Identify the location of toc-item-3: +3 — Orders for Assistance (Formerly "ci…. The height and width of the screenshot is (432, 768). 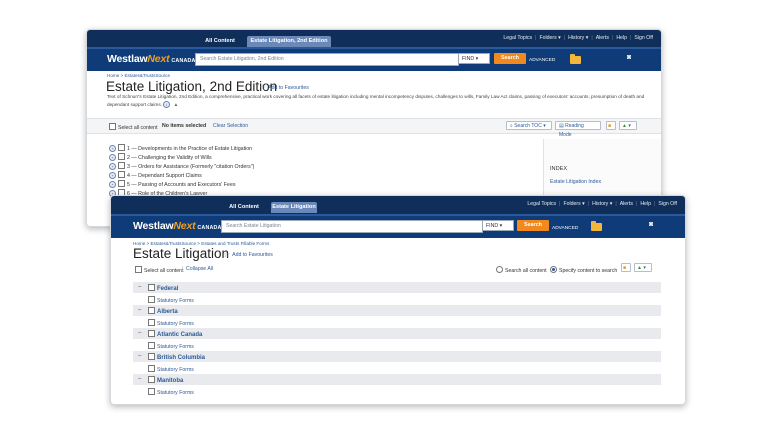
(181, 166).